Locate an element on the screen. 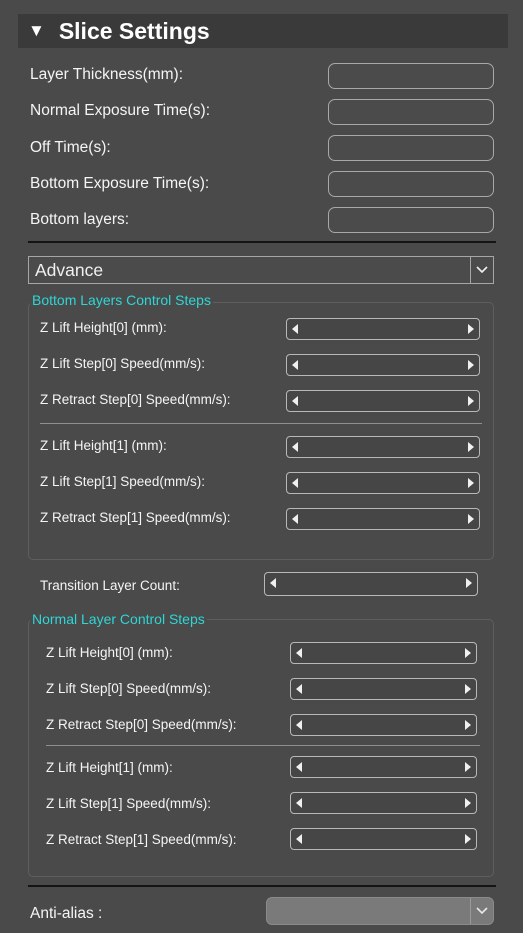 The width and height of the screenshot is (523, 933). normal-lift-height-1-label: Z Lift Height[1] (mm): is located at coordinates (109, 767).